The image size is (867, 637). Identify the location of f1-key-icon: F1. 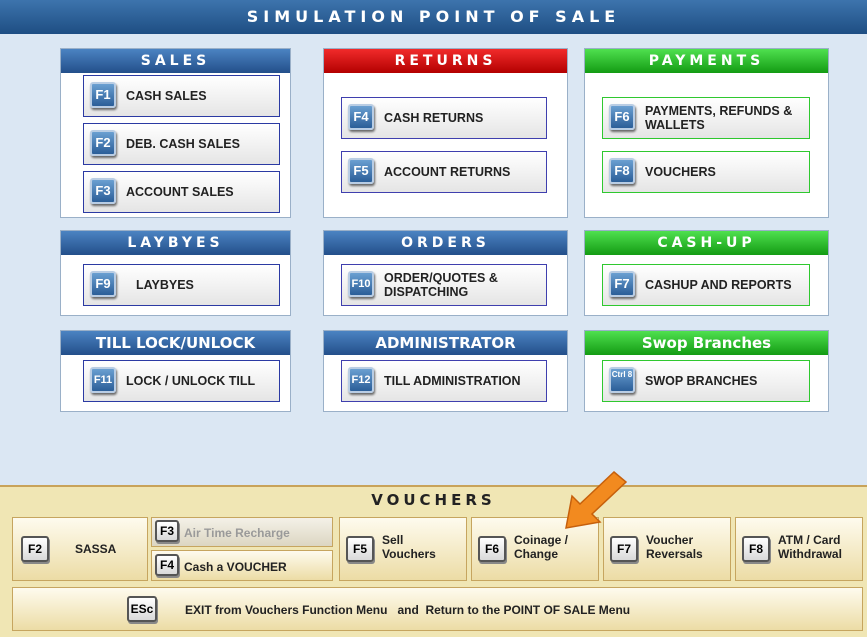
(103, 95).